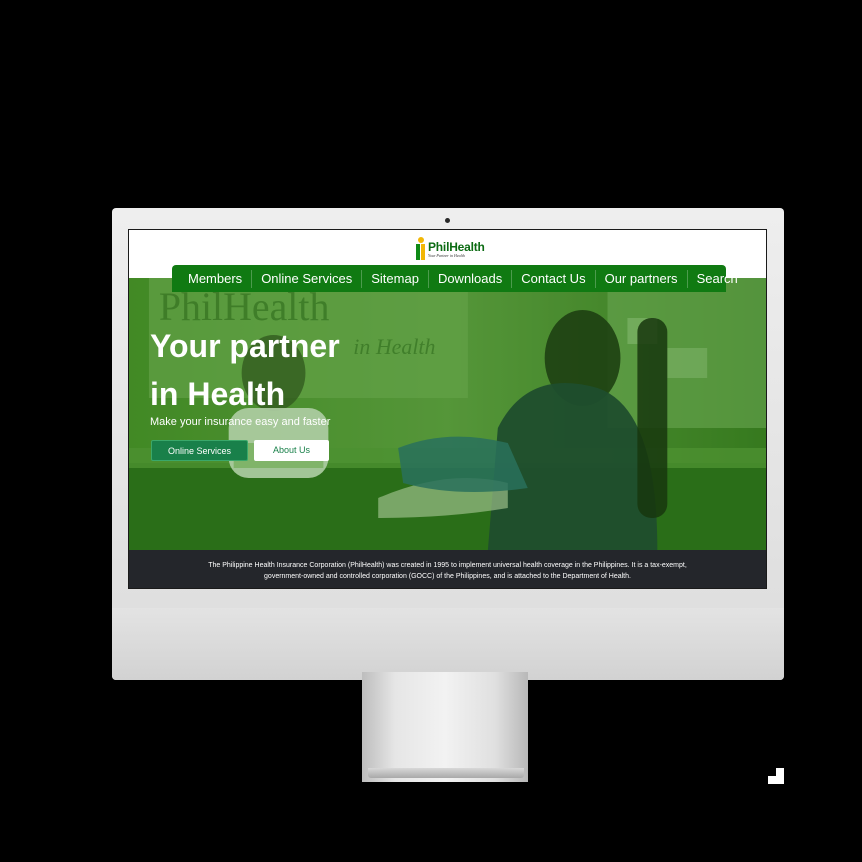  I want to click on nav-item-sitemap: Sitemap, so click(395, 278).